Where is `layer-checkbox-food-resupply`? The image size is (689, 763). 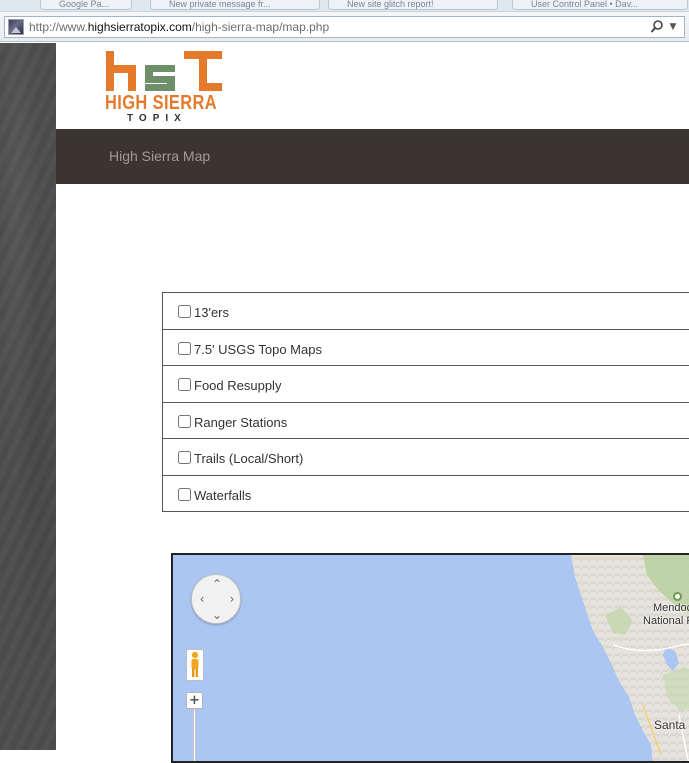
layer-checkbox-food-resupply is located at coordinates (184, 385).